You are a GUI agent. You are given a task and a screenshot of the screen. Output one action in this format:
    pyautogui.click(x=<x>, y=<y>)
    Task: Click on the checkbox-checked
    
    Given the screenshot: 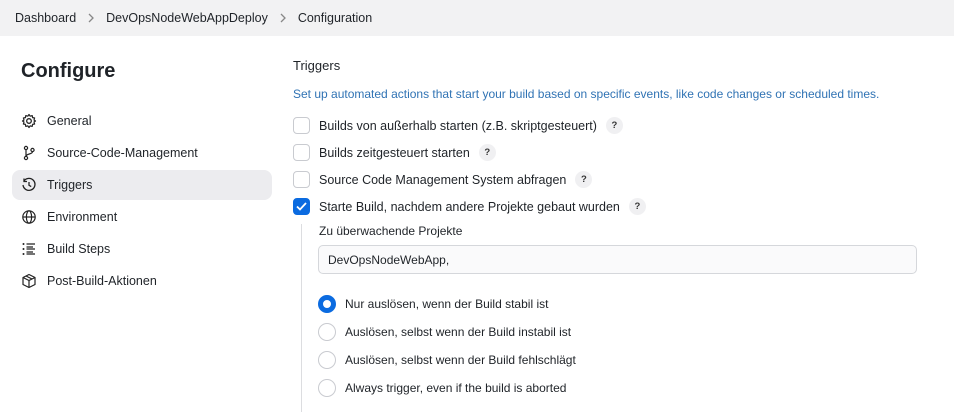 What is the action you would take?
    pyautogui.click(x=301, y=206)
    